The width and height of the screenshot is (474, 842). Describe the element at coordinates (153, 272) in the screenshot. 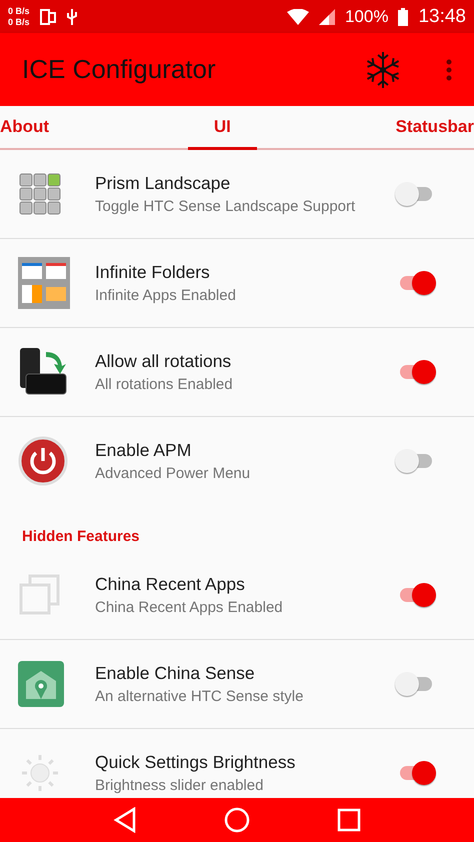

I see `setting-title: Infinite Folders` at that location.